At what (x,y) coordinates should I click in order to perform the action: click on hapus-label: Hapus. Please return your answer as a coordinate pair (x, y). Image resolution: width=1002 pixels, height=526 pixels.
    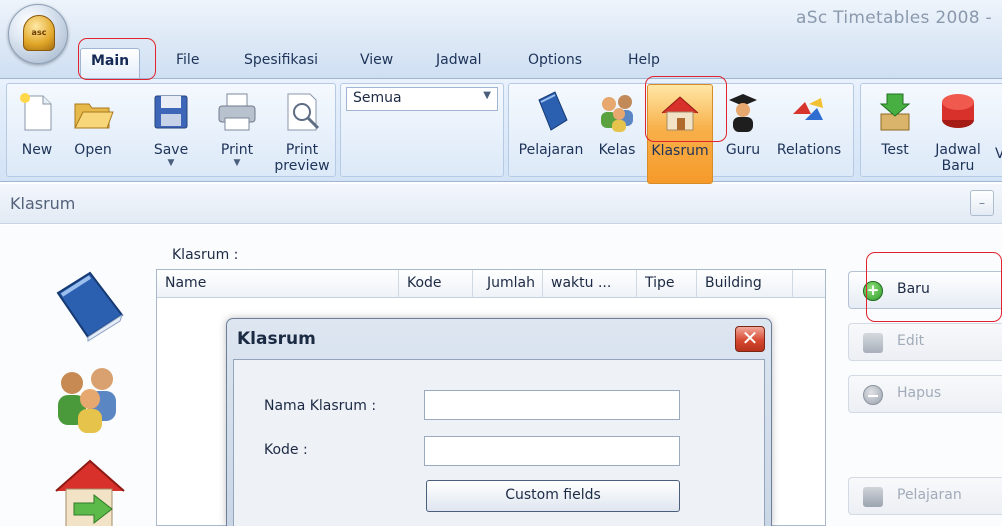
    Looking at the image, I should click on (919, 393).